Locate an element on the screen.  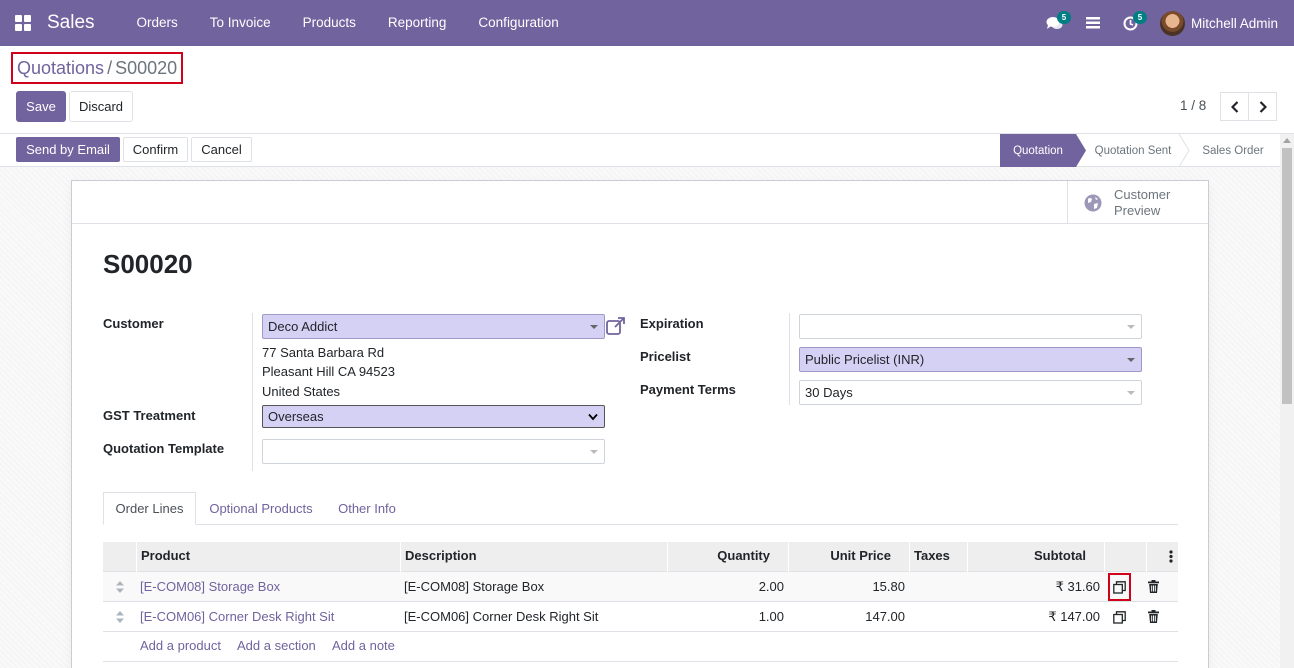
tab-order-lines: Order Lines is located at coordinates (149, 508).